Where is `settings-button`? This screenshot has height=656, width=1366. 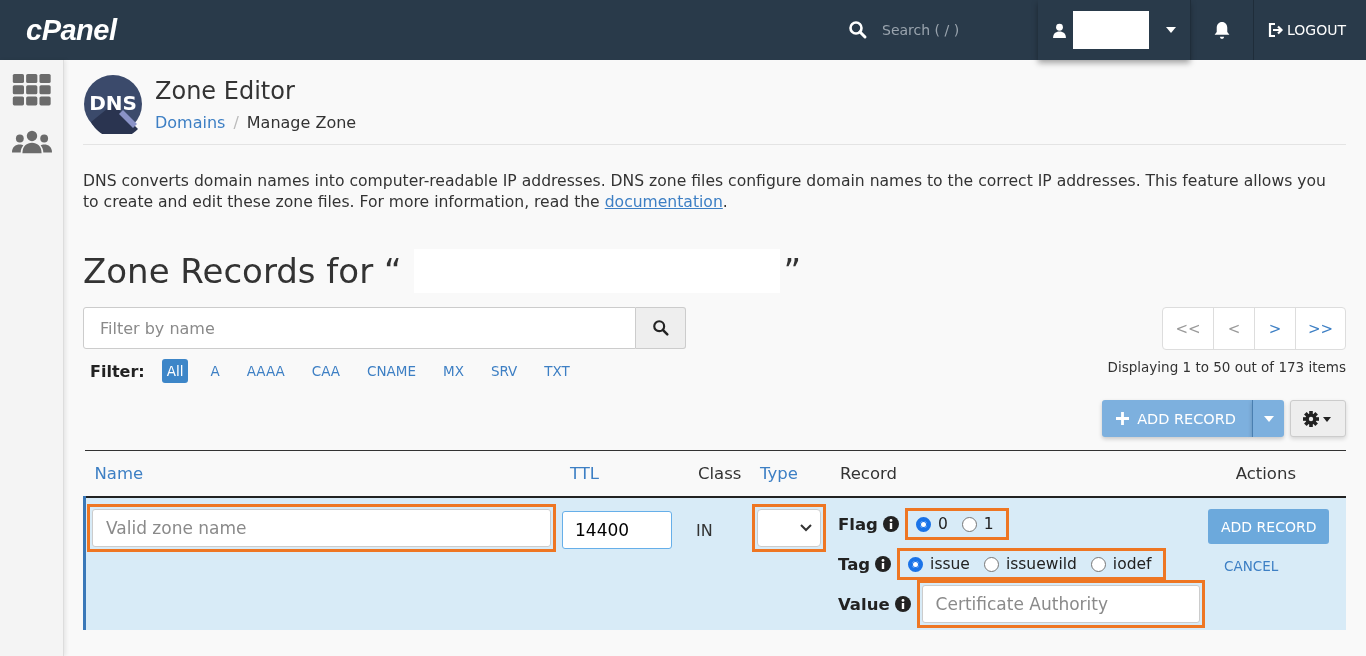 settings-button is located at coordinates (1318, 418).